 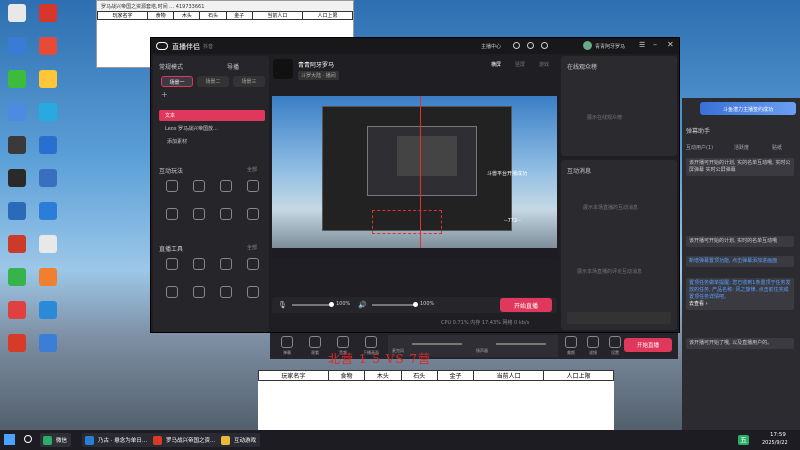 I want to click on shop-icon, so click(x=544, y=45).